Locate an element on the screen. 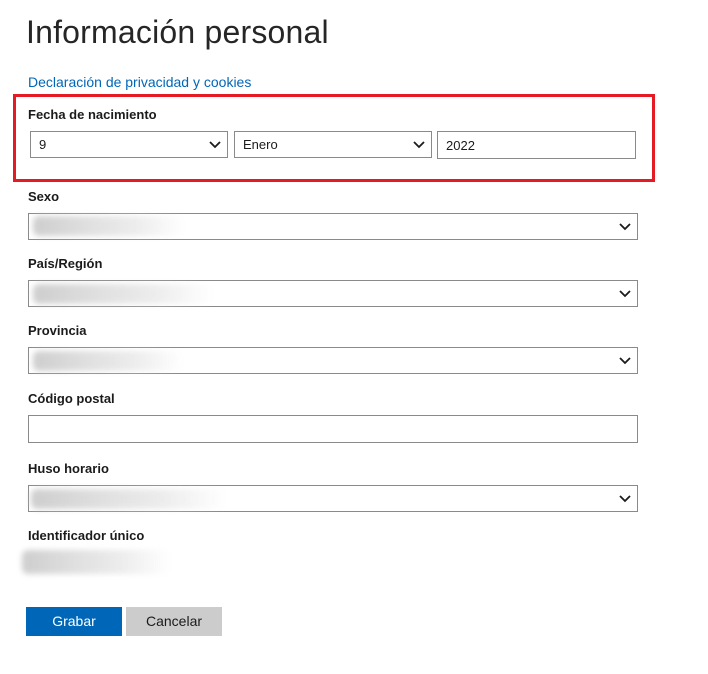 The width and height of the screenshot is (708, 674). privacy-cookies-link: Declaración de privacidad y cookies is located at coordinates (139, 82).